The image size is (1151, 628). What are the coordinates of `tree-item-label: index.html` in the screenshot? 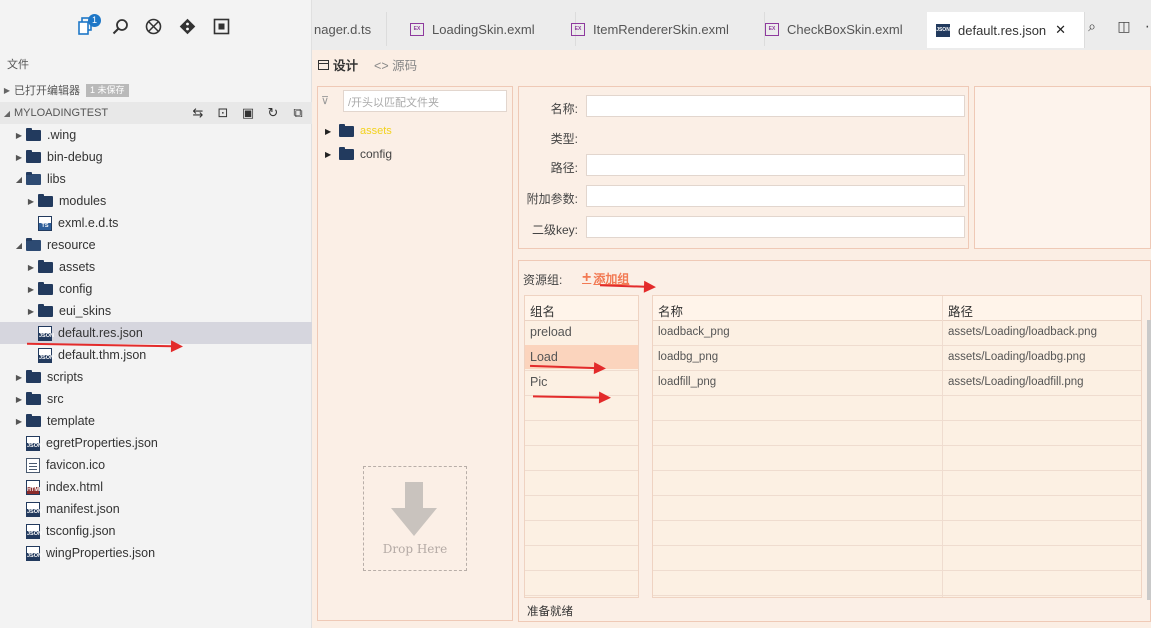 It's located at (74, 487).